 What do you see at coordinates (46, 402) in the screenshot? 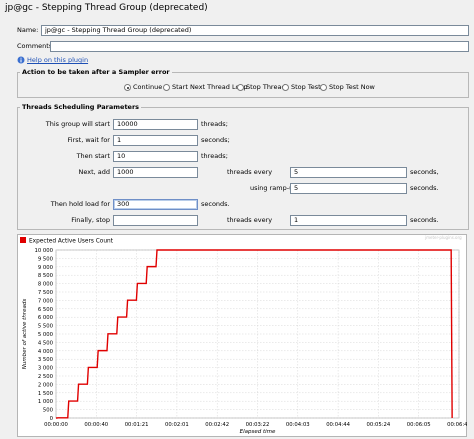
I see `y-tick-label: 1 000` at bounding box center [46, 402].